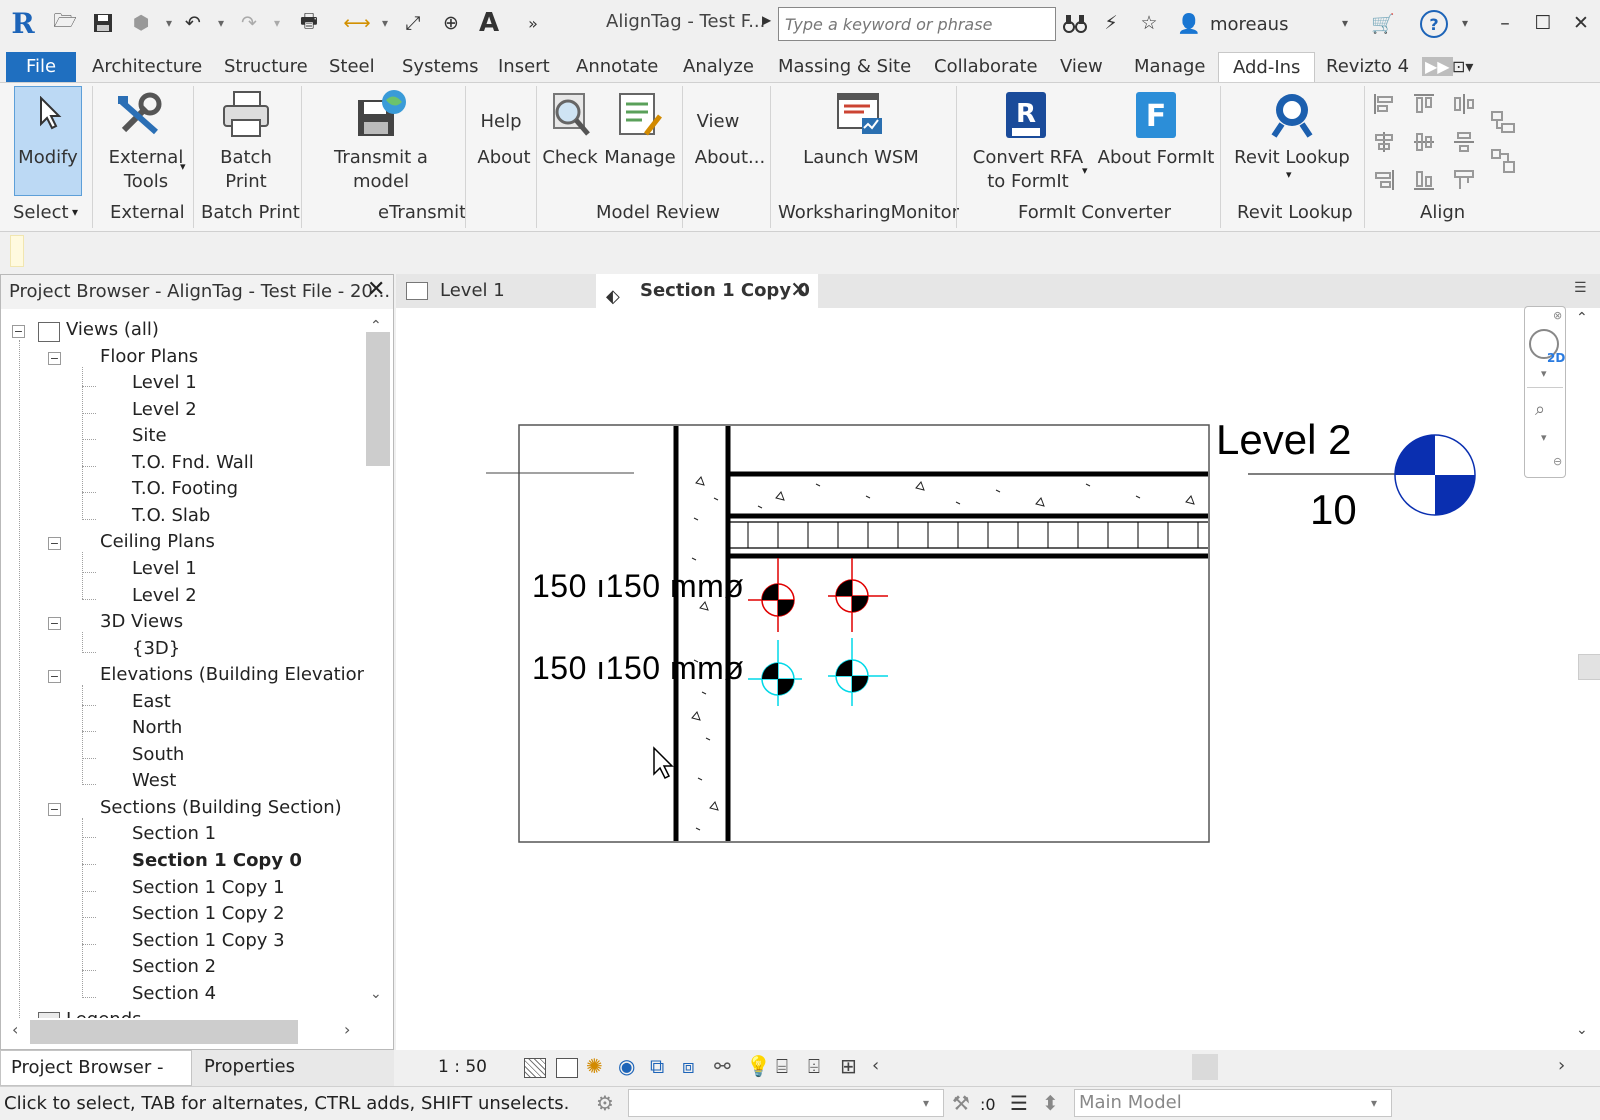 This screenshot has height=1120, width=1600. What do you see at coordinates (171, 515) in the screenshot?
I see `tree-item: T.O. Slab` at bounding box center [171, 515].